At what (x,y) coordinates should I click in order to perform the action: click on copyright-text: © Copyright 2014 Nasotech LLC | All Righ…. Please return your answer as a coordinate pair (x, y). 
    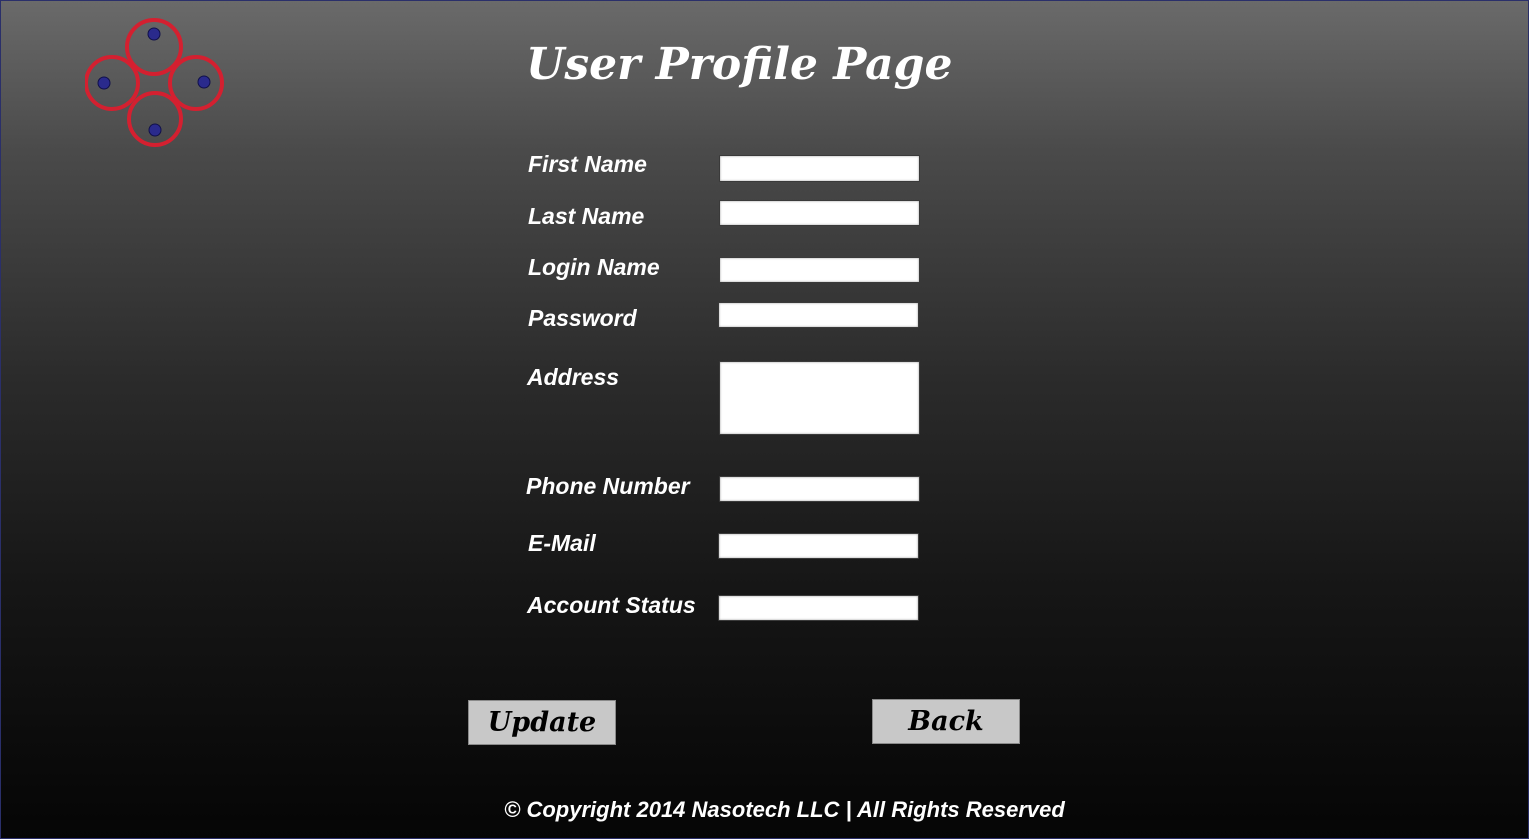
    Looking at the image, I should click on (784, 809).